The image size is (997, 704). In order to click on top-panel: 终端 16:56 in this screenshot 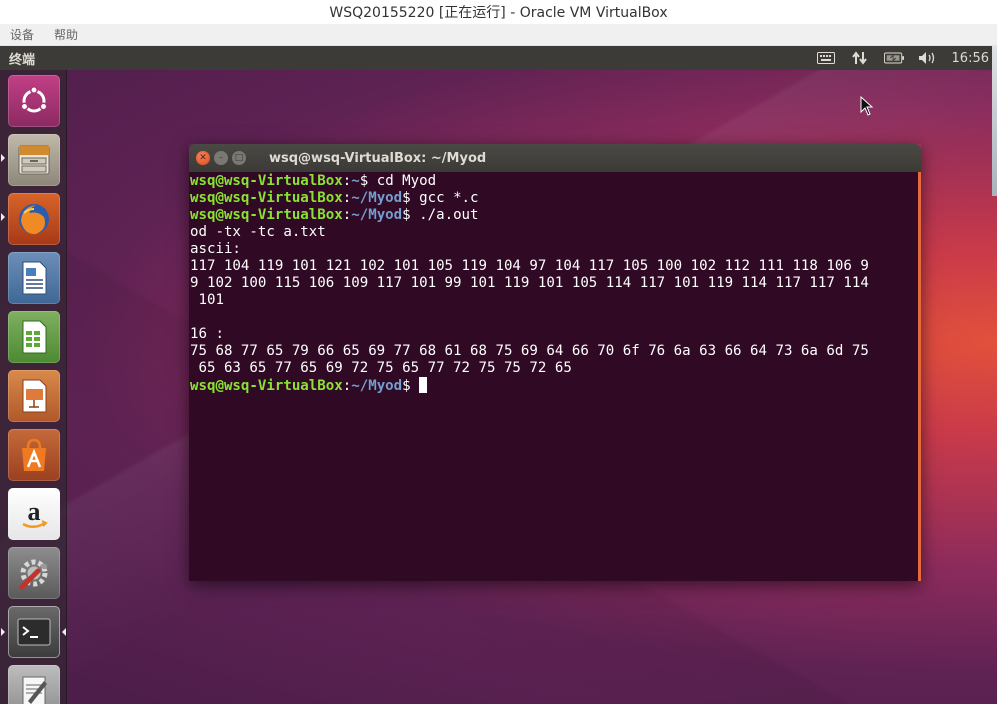, I will do `click(498, 58)`.